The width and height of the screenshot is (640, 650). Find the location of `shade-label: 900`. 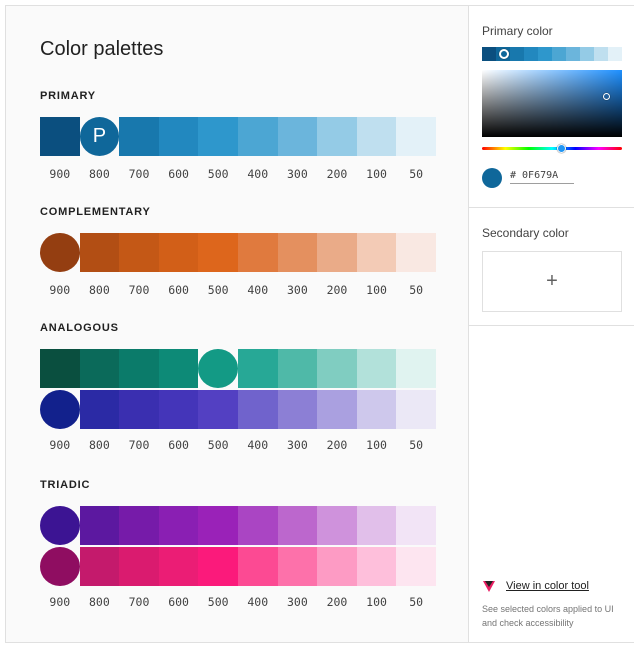

shade-label: 900 is located at coordinates (60, 445).